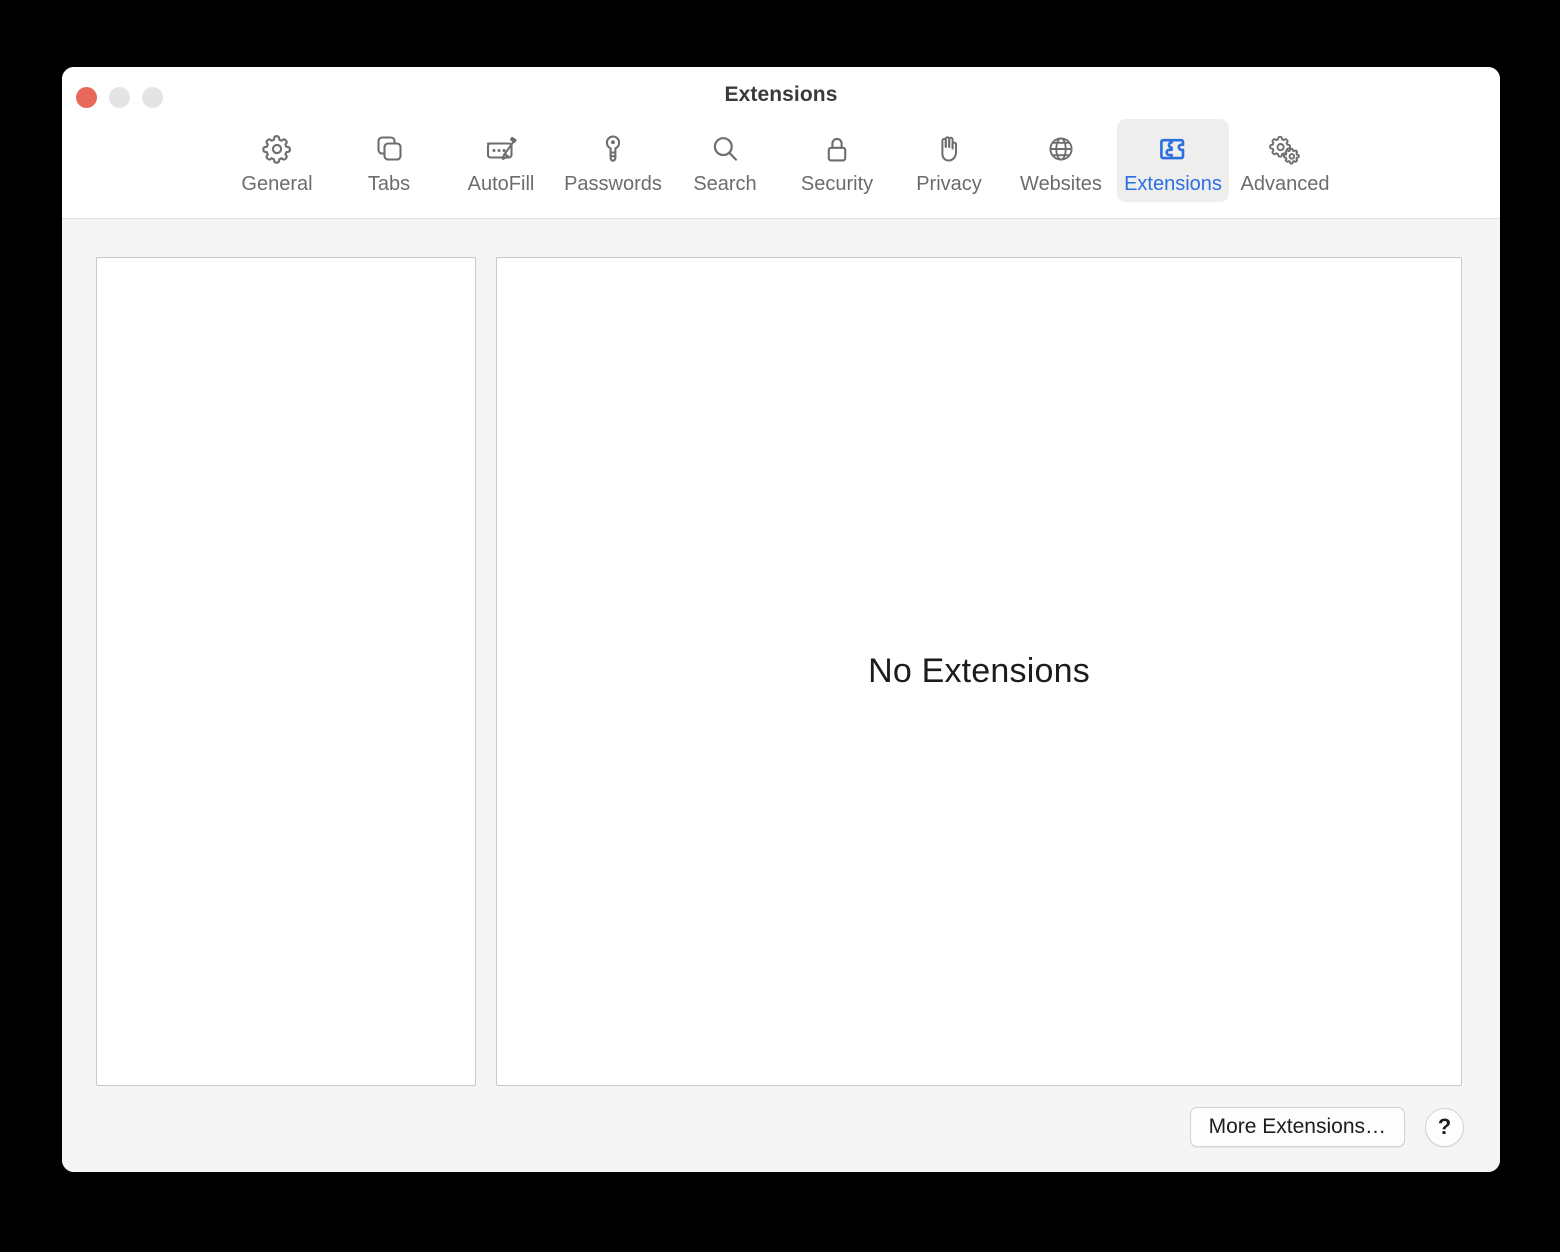  I want to click on hand-icon, so click(949, 149).